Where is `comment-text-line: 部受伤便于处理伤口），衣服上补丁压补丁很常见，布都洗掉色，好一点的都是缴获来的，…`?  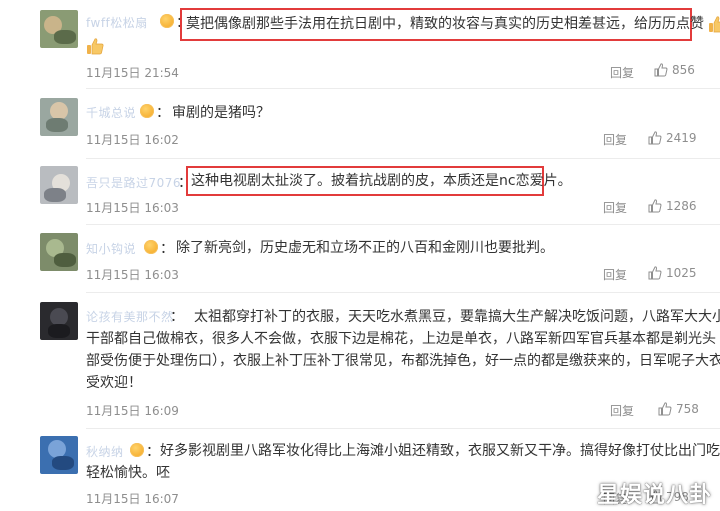
comment-text-line: 部受伤便于处理伤口），衣服上补丁压补丁很常见，布都洗掉色，好一点的都是缴获来的，… is located at coordinates (403, 361).